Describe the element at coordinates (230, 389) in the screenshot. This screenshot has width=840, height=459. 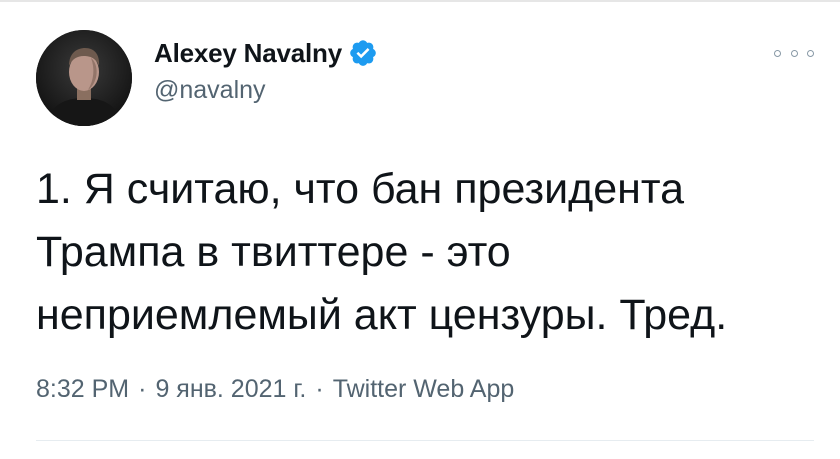
I see `tweet-date: 9 янв. 2021 г.` at that location.